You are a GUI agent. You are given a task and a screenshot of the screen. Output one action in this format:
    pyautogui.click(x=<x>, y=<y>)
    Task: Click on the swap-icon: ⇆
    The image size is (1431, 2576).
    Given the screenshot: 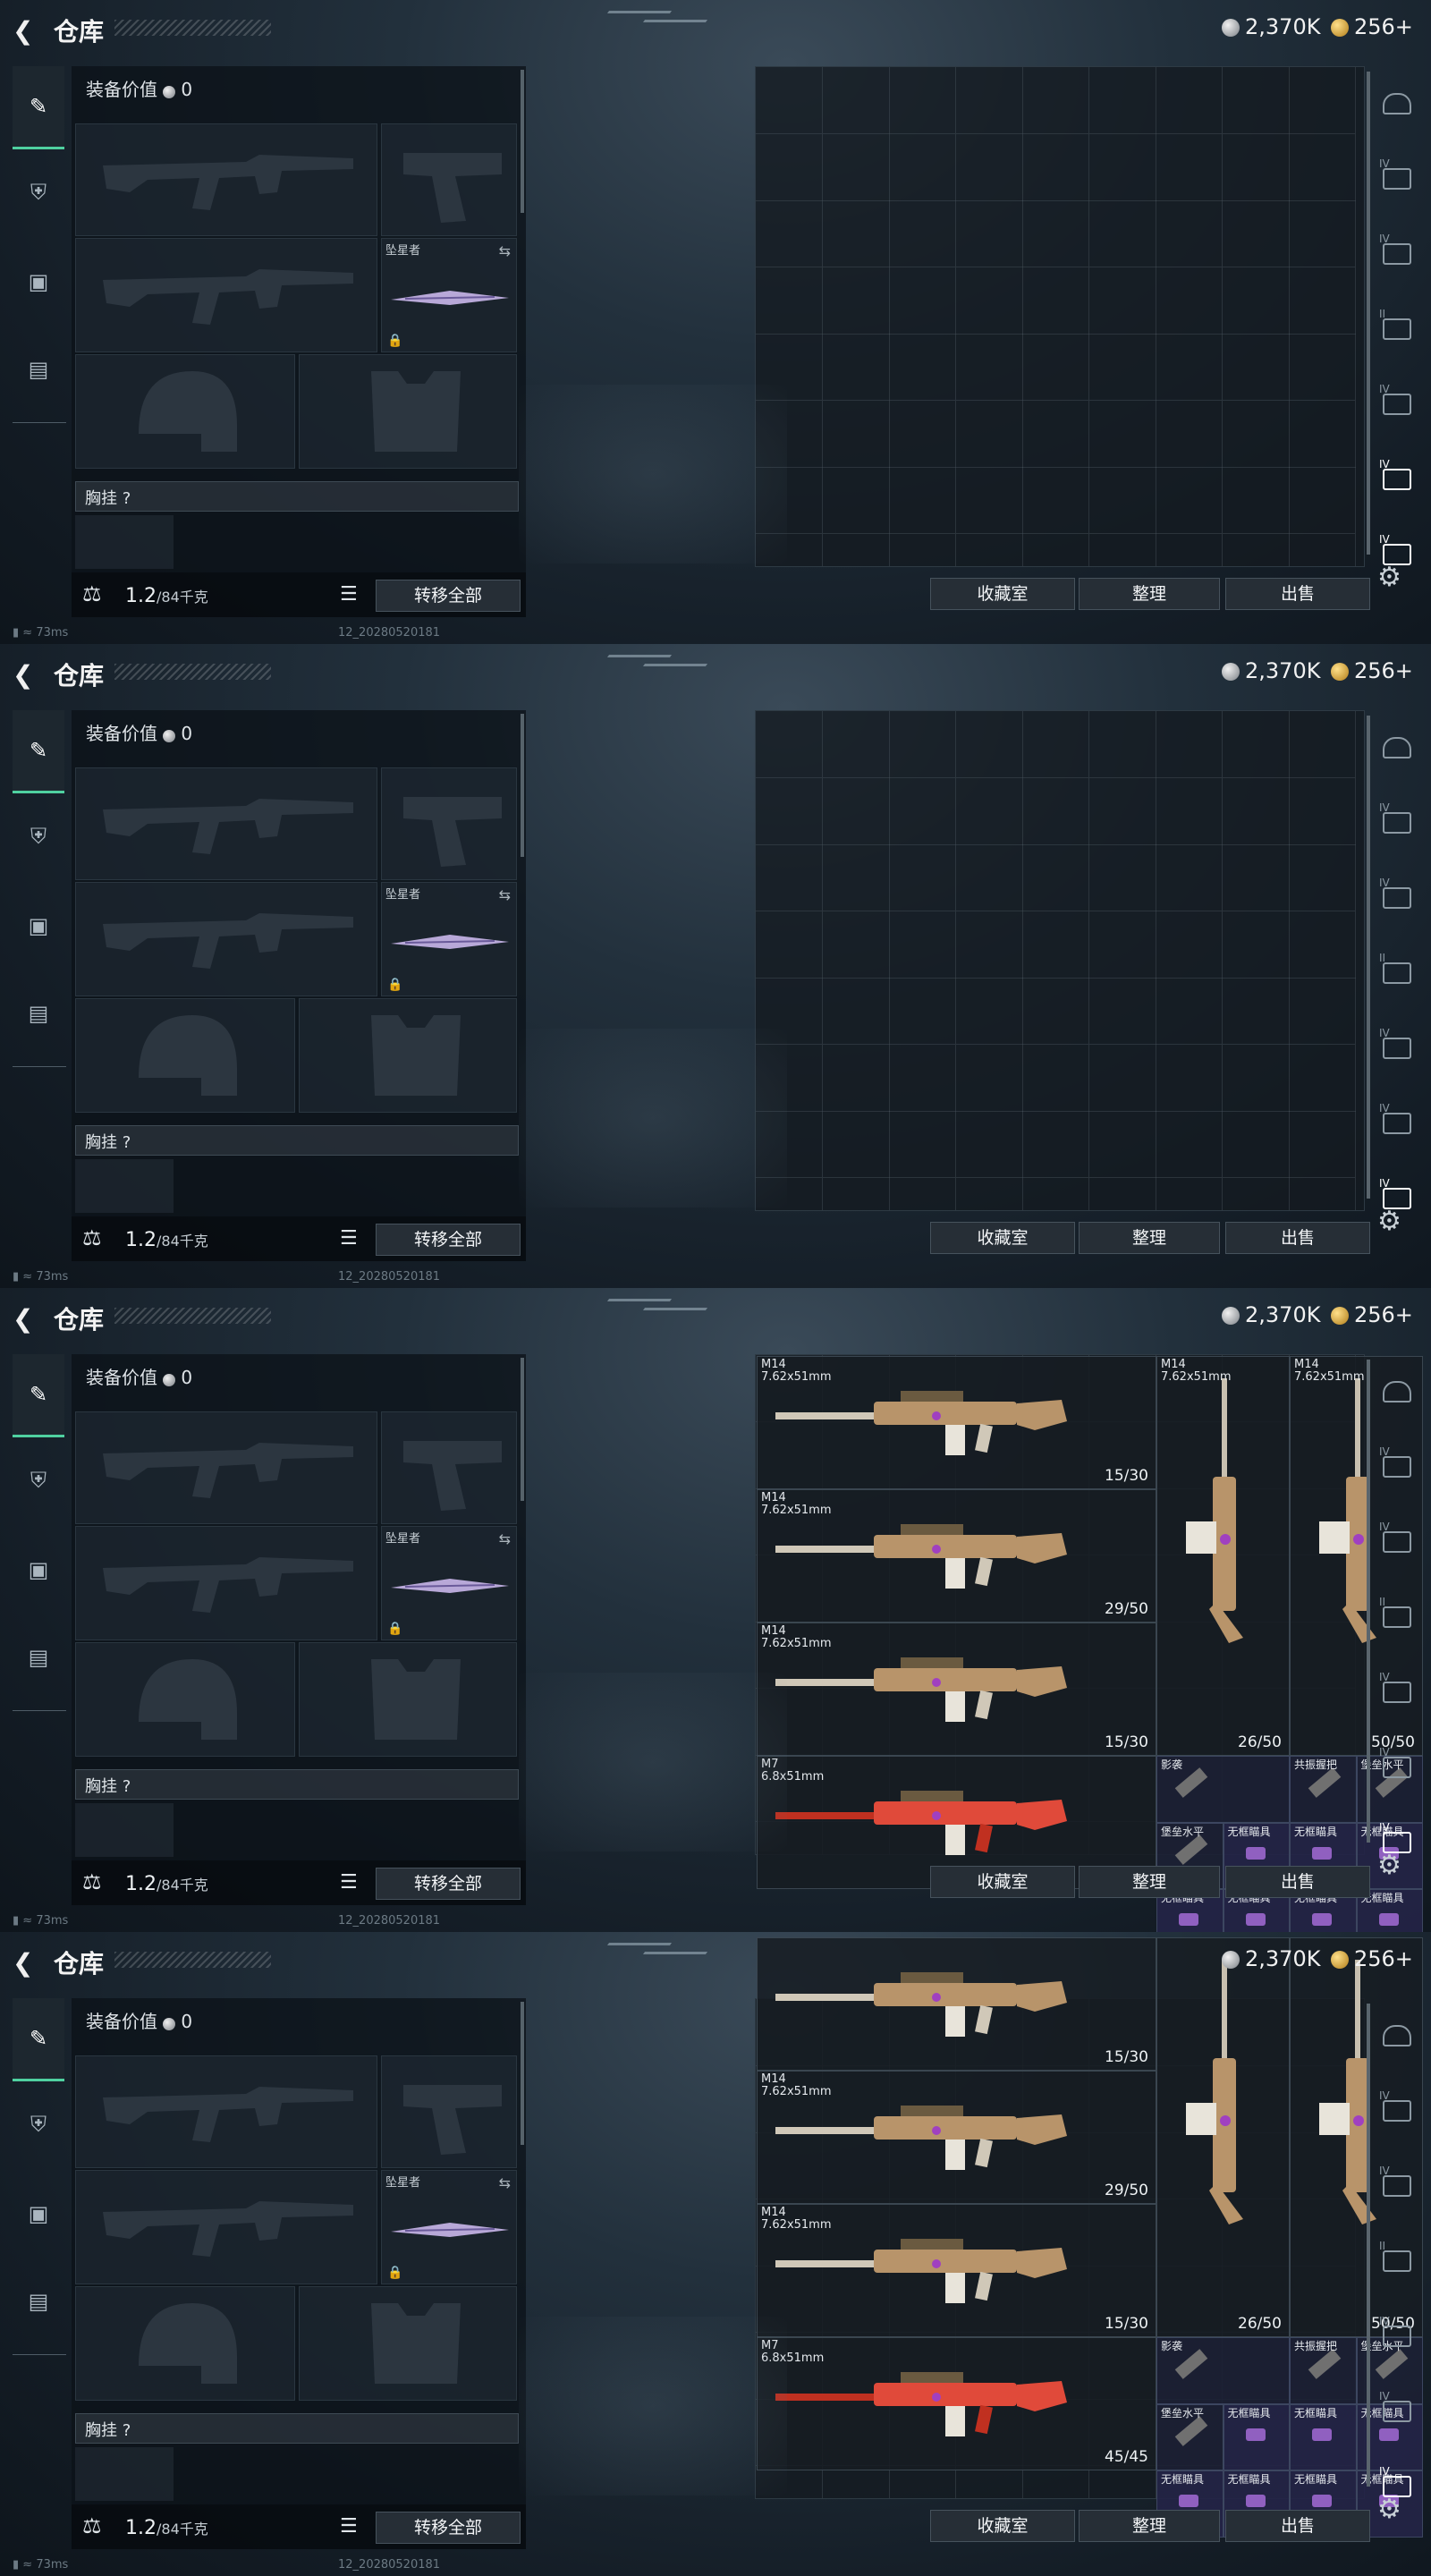 What is the action you would take?
    pyautogui.click(x=505, y=250)
    